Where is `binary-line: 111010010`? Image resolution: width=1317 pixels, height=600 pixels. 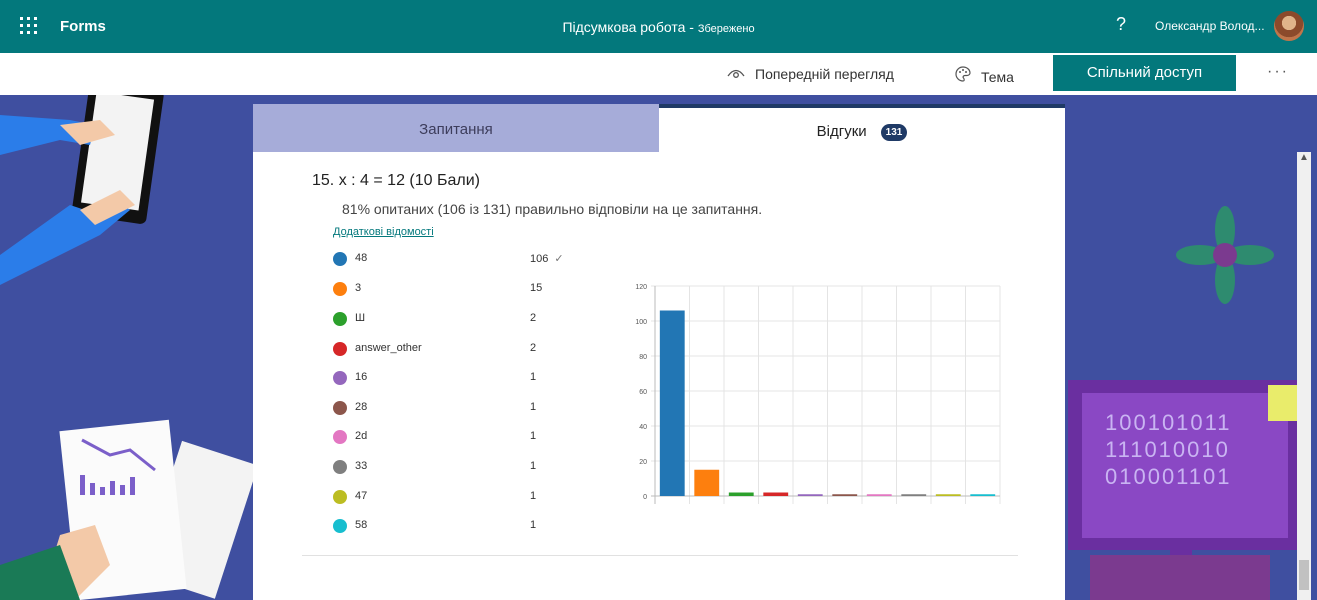 binary-line: 111010010 is located at coordinates (1167, 449).